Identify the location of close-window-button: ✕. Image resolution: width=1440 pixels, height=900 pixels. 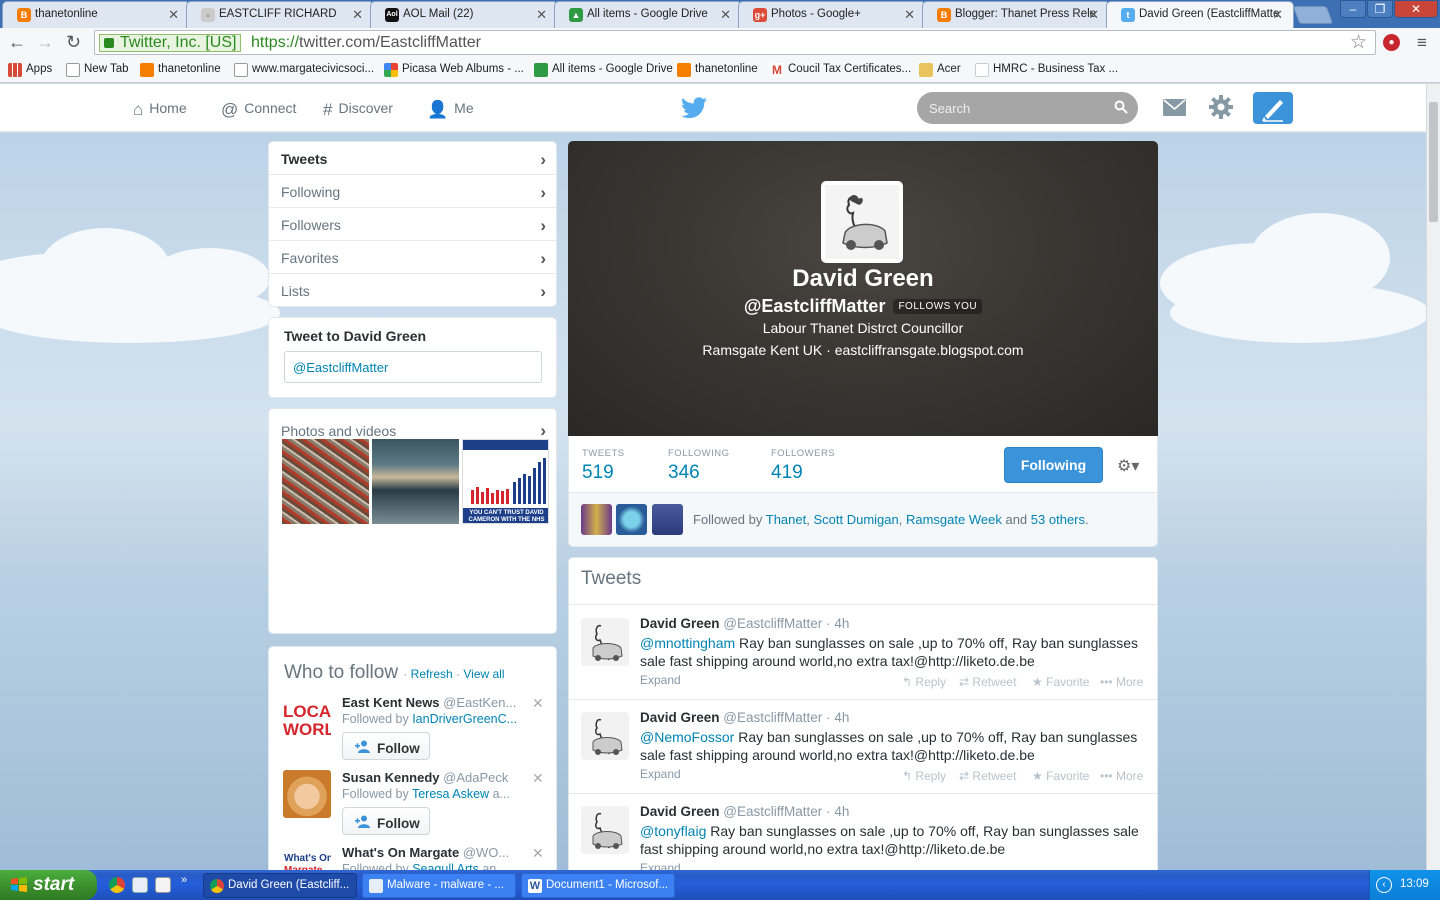
(1416, 9).